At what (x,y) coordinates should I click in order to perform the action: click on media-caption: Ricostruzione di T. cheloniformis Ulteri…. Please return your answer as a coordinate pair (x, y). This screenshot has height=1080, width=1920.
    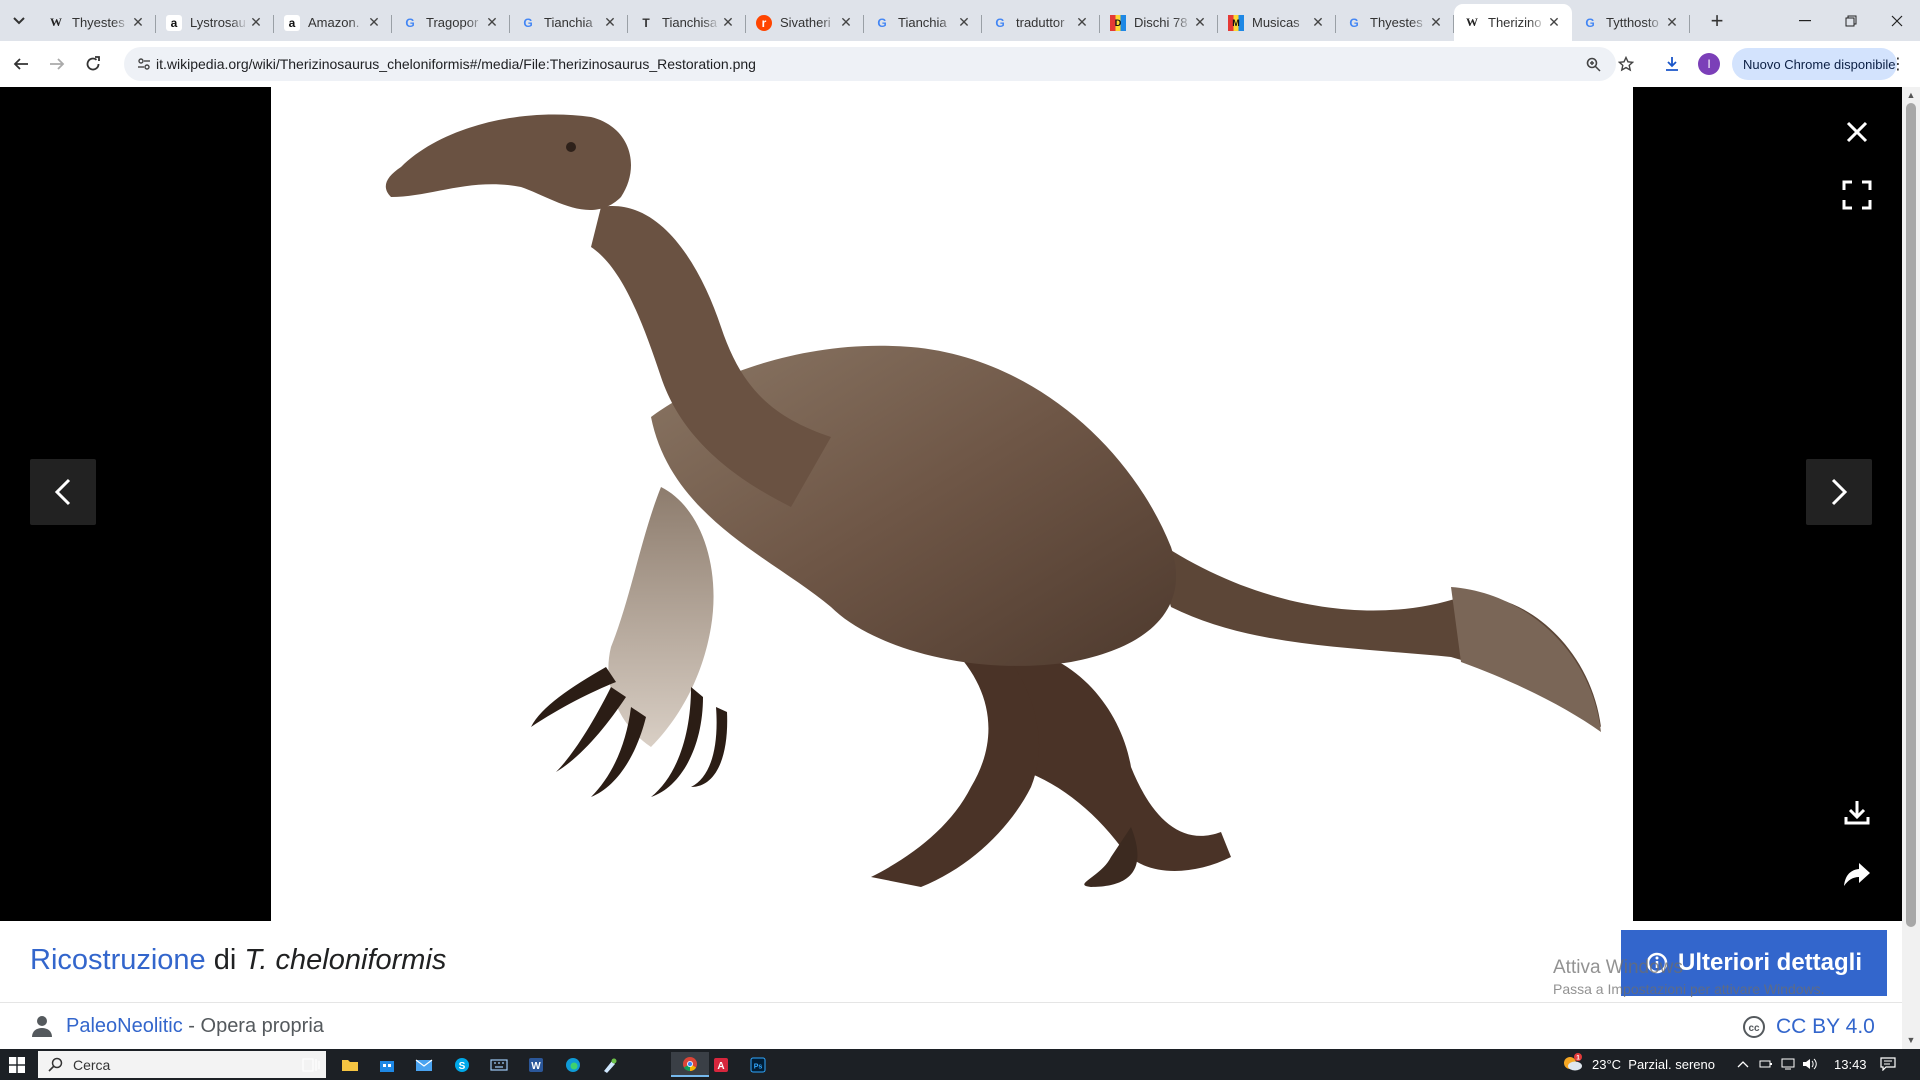
    Looking at the image, I should click on (951, 961).